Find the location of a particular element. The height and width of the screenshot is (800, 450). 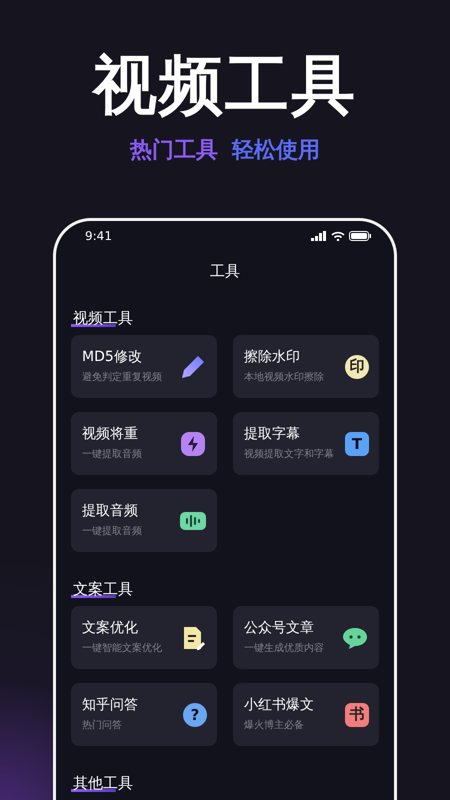

tool-name: 公众号文章 is located at coordinates (279, 628).